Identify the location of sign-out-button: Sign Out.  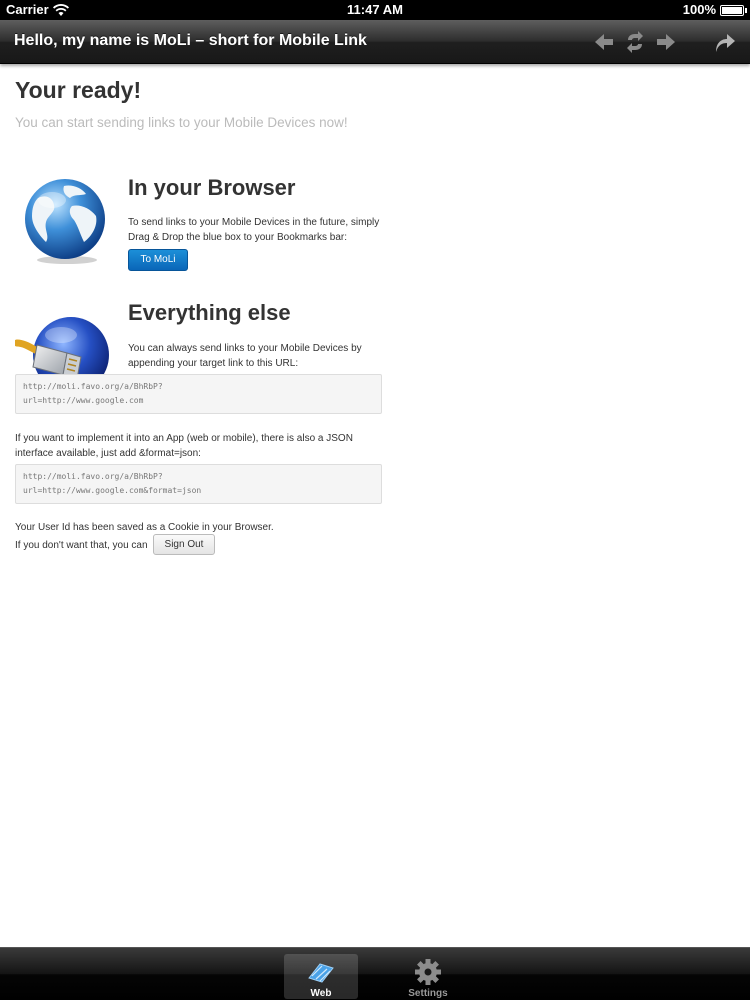
(184, 544).